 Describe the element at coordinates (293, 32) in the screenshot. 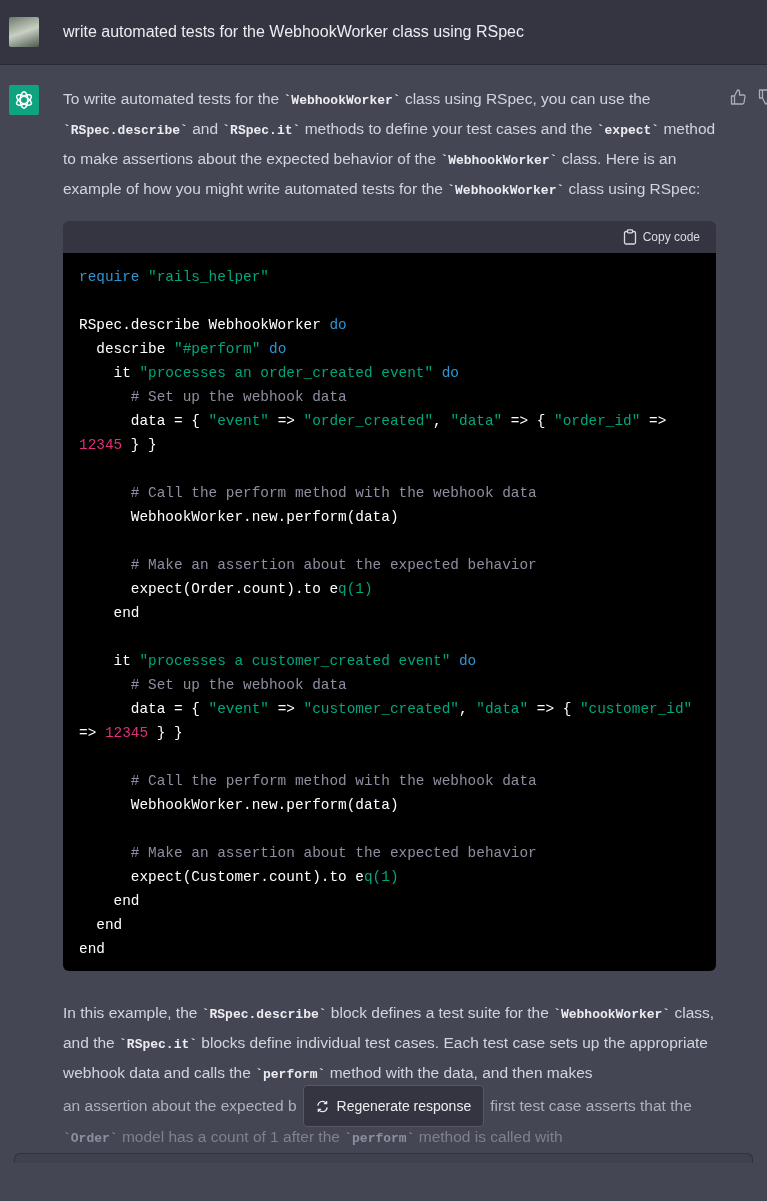

I see `user-prompt: write automated tests for the WebhookWorker class using RSpec` at that location.